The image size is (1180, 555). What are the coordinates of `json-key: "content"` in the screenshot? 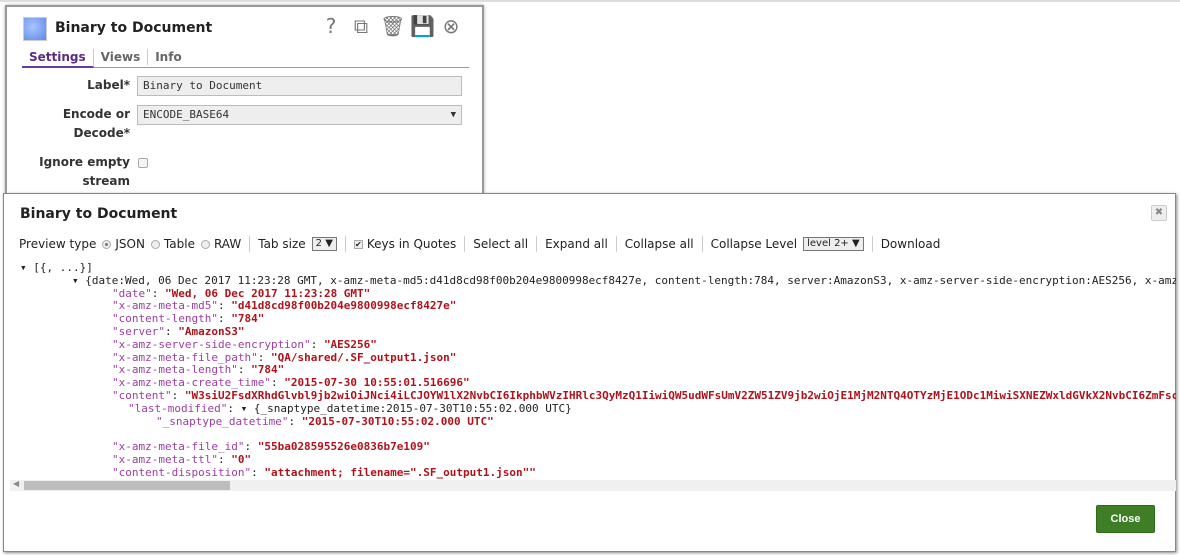 It's located at (142, 395).